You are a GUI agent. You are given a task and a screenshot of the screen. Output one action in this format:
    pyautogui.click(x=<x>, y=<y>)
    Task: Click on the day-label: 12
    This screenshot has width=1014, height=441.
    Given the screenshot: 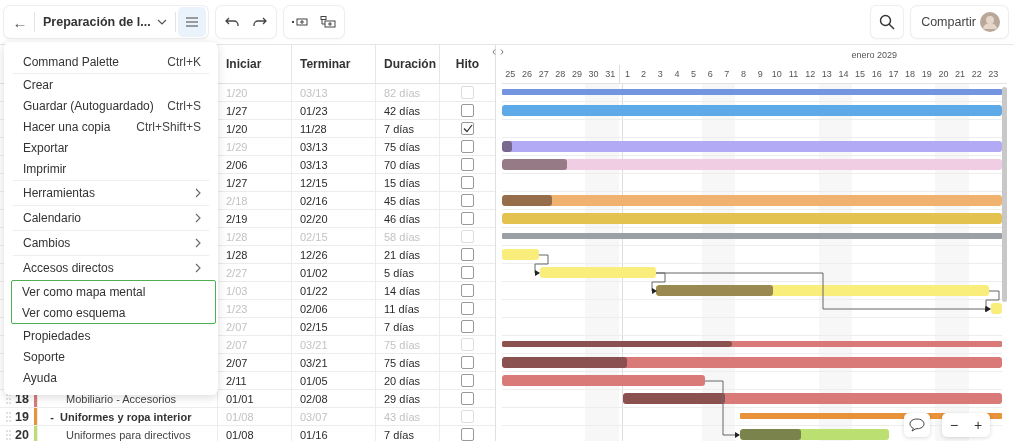 What is the action you would take?
    pyautogui.click(x=810, y=74)
    